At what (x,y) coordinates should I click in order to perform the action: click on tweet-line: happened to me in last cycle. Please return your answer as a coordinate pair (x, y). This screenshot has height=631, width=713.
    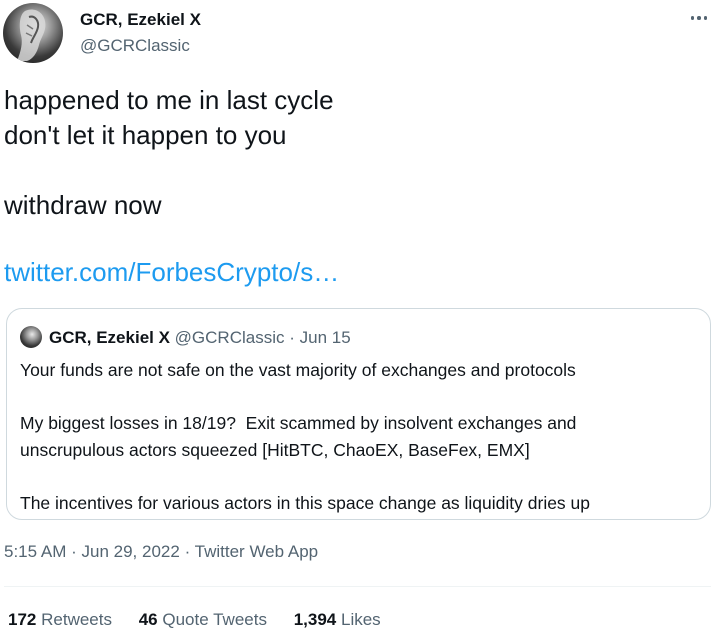
    Looking at the image, I should click on (169, 100).